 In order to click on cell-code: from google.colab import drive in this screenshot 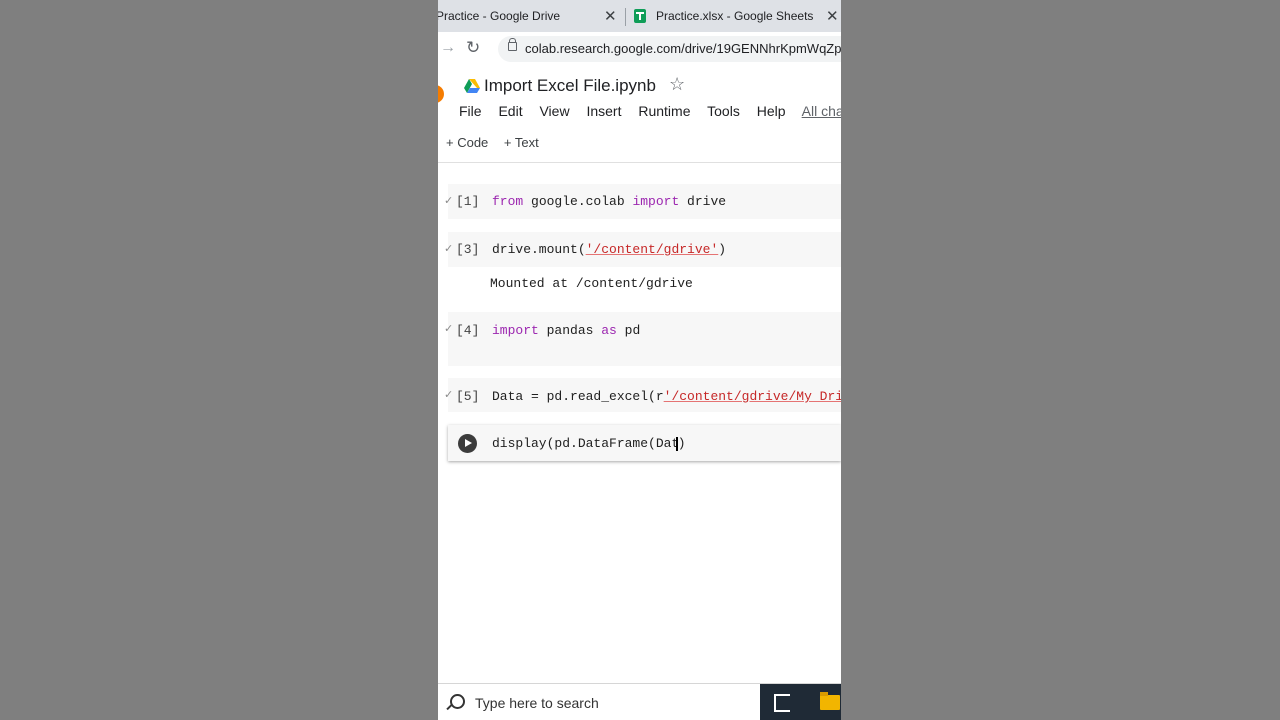, I will do `click(609, 201)`.